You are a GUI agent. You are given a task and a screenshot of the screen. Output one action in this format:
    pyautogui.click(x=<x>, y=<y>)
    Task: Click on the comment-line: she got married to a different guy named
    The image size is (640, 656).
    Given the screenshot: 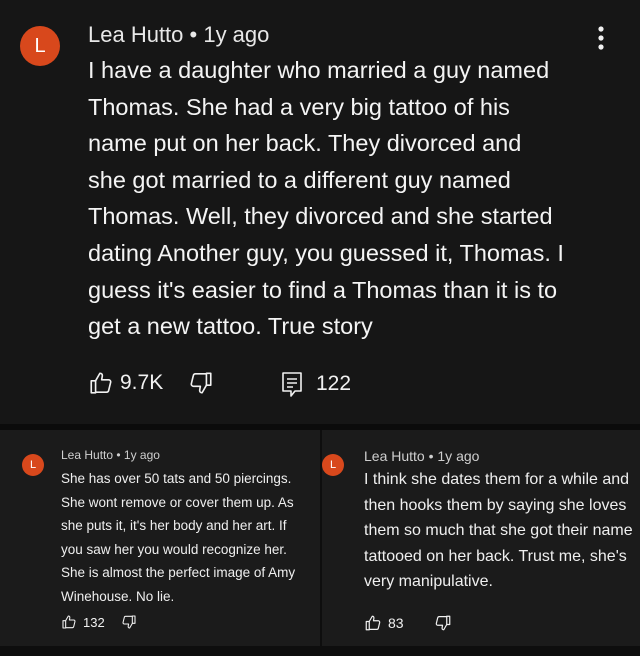 What is the action you would take?
    pyautogui.click(x=299, y=179)
    